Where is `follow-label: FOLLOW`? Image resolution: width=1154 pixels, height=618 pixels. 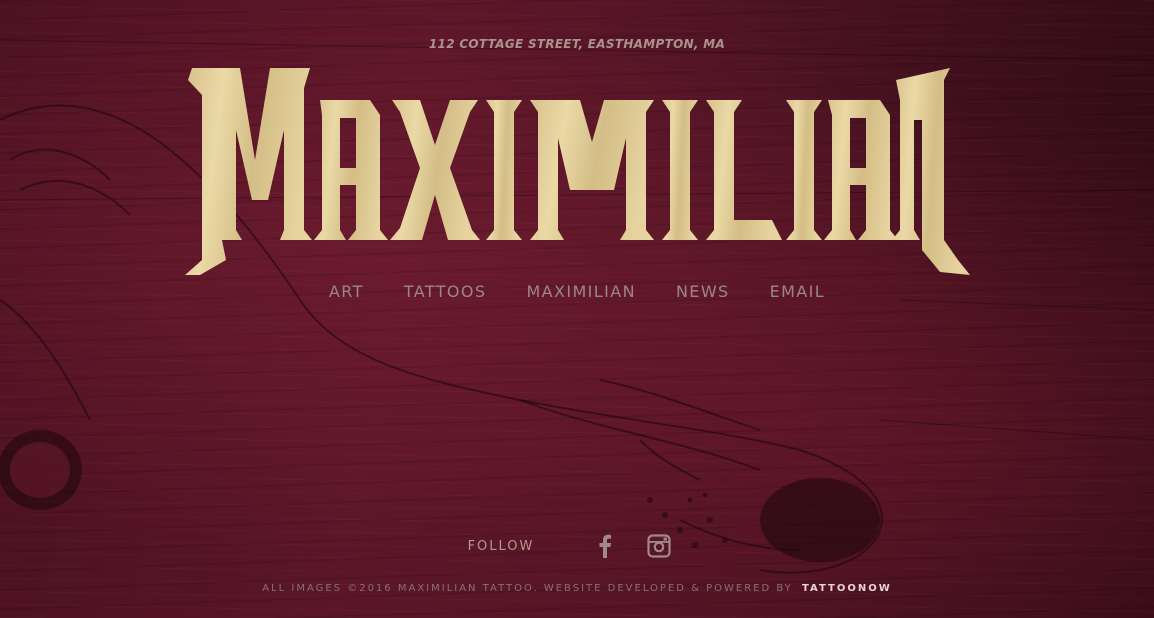 follow-label: FOLLOW is located at coordinates (501, 546).